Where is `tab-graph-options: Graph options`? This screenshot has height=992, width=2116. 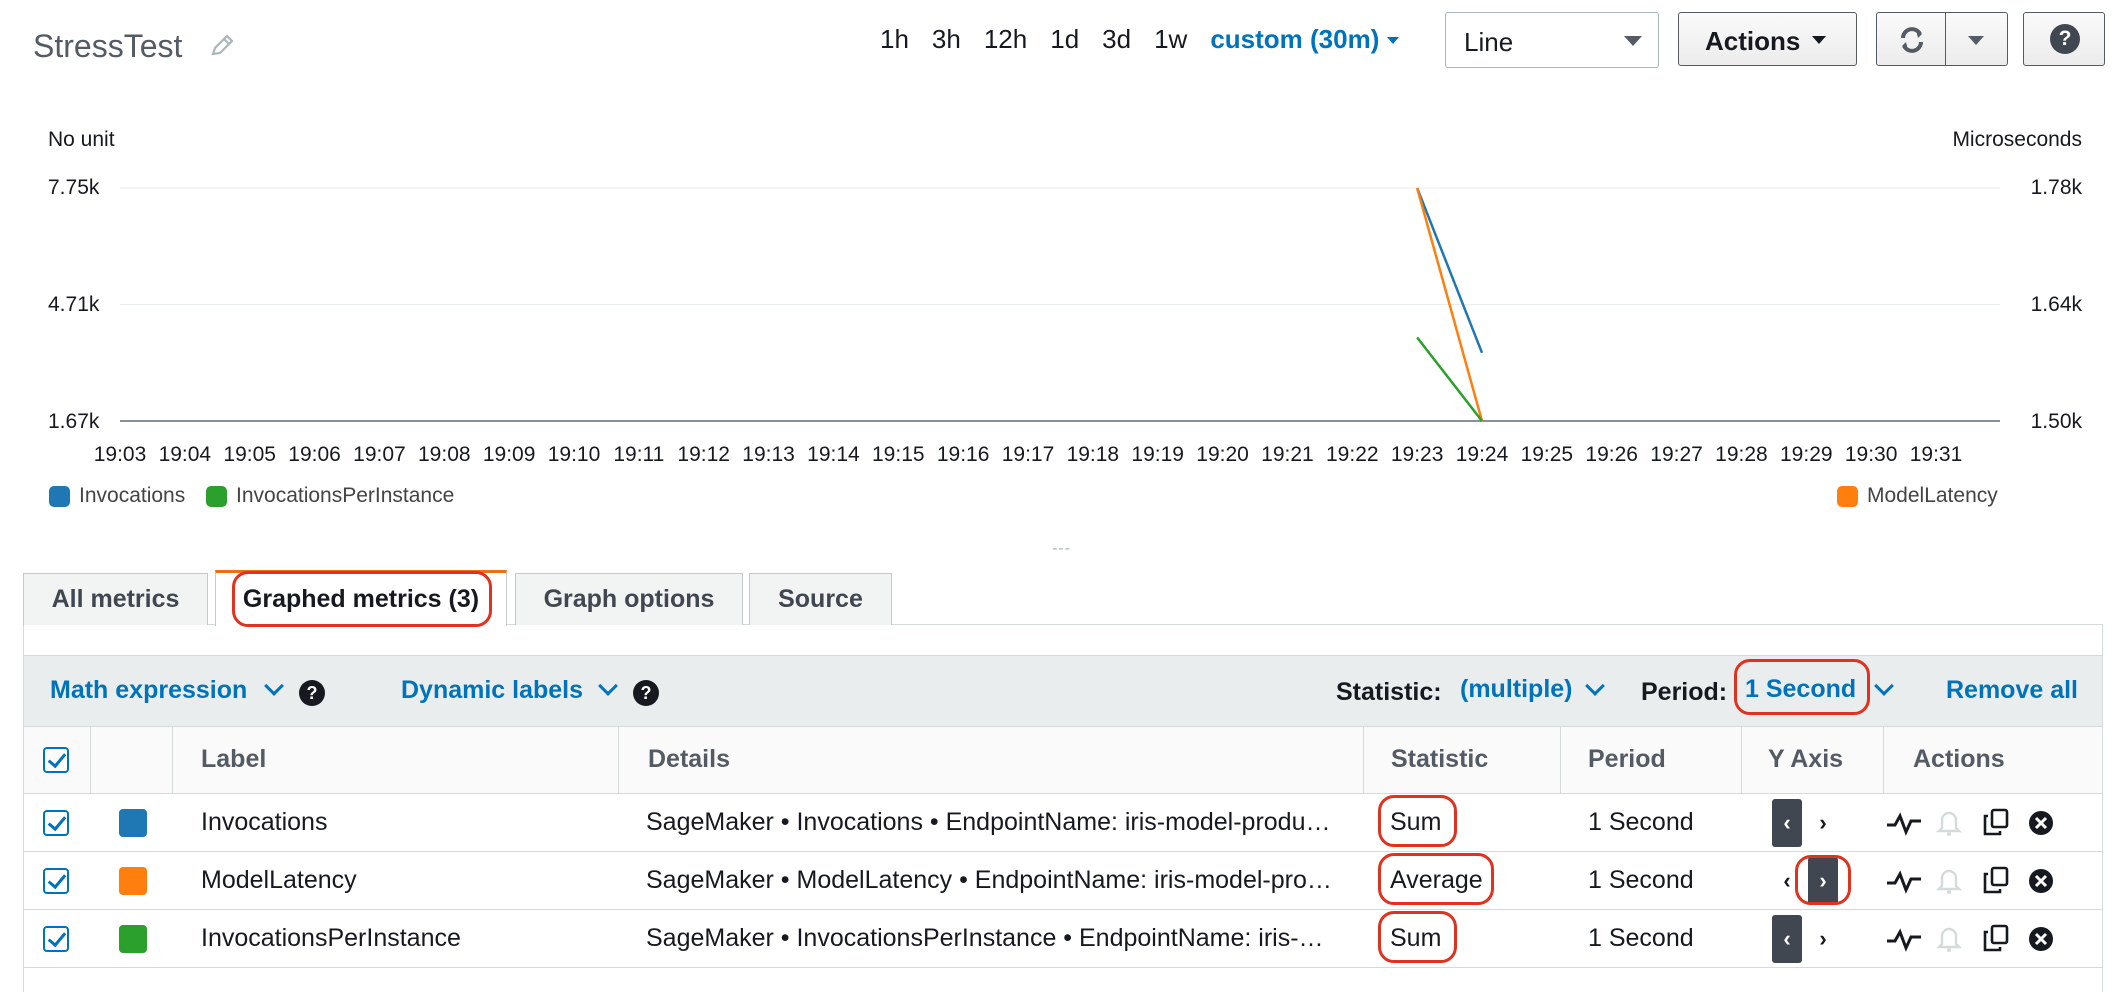 tab-graph-options: Graph options is located at coordinates (629, 599).